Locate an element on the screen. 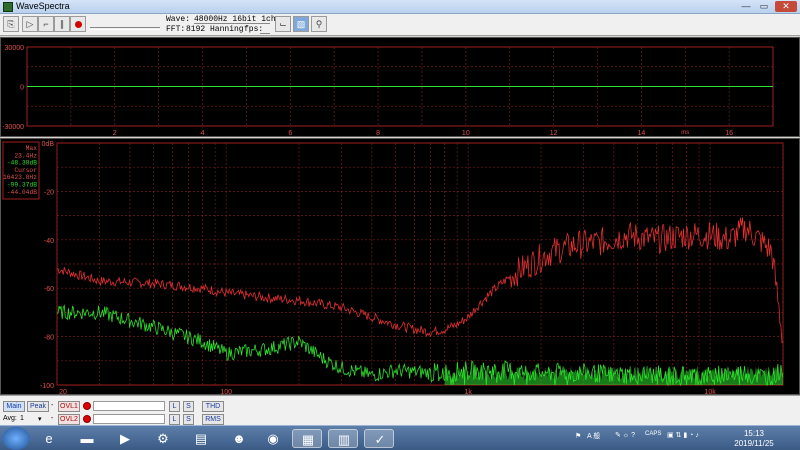  caps-indicator: CAPS is located at coordinates (653, 434).